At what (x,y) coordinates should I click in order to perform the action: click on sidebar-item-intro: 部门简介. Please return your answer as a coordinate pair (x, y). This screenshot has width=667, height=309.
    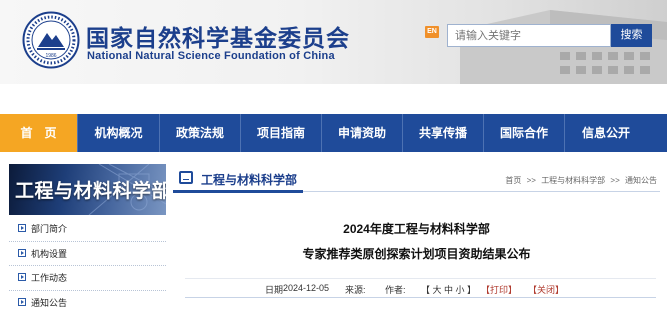
    Looking at the image, I should click on (87, 229).